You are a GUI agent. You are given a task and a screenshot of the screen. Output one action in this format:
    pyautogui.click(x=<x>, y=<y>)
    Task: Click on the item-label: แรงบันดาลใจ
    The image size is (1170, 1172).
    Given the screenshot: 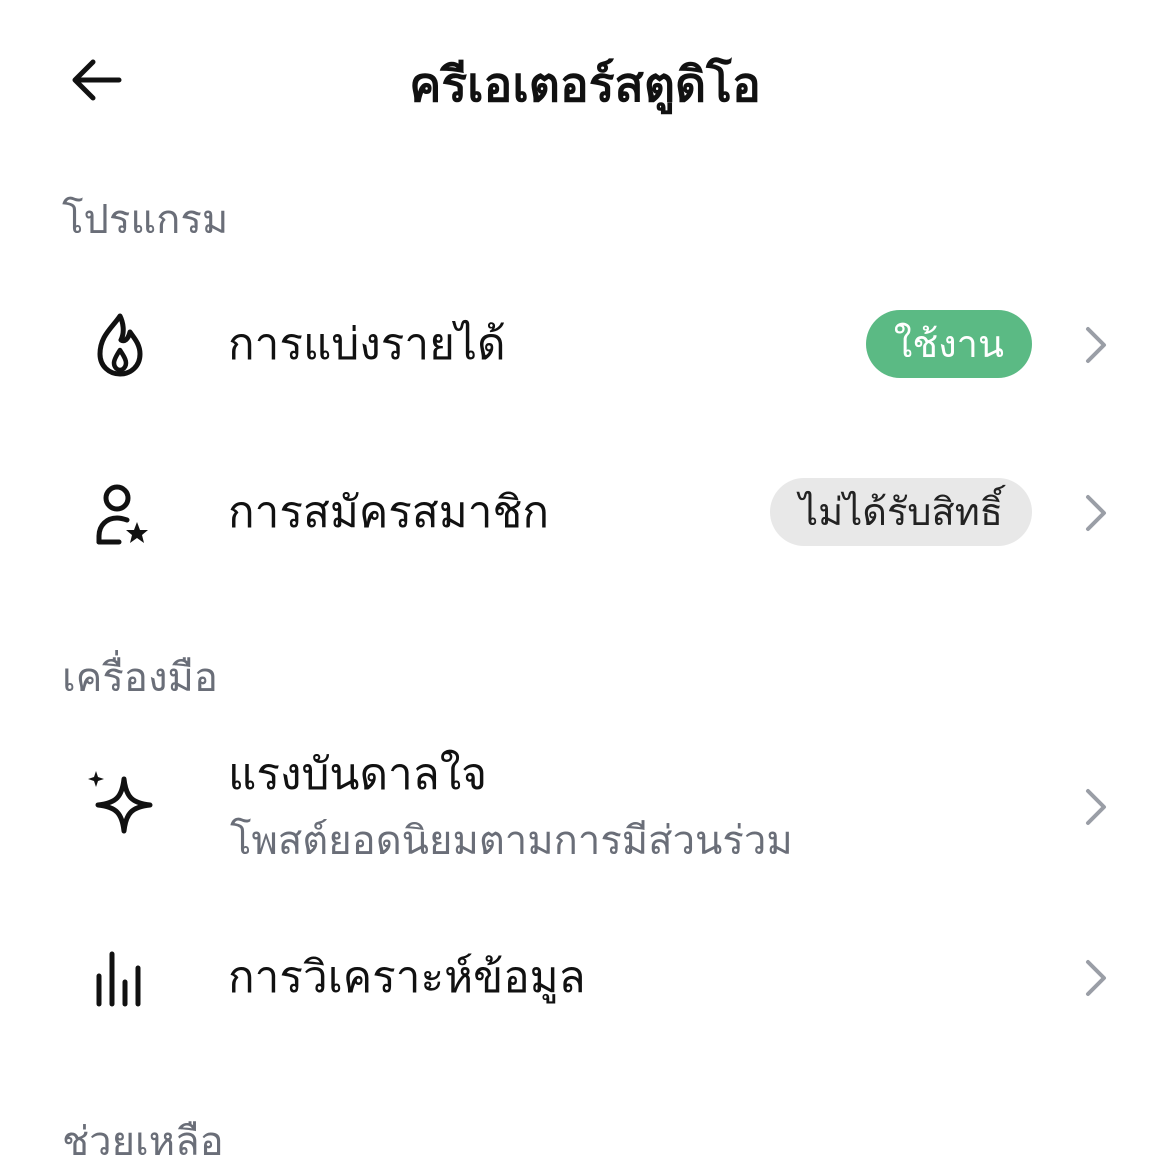 What is the action you would take?
    pyautogui.click(x=357, y=774)
    